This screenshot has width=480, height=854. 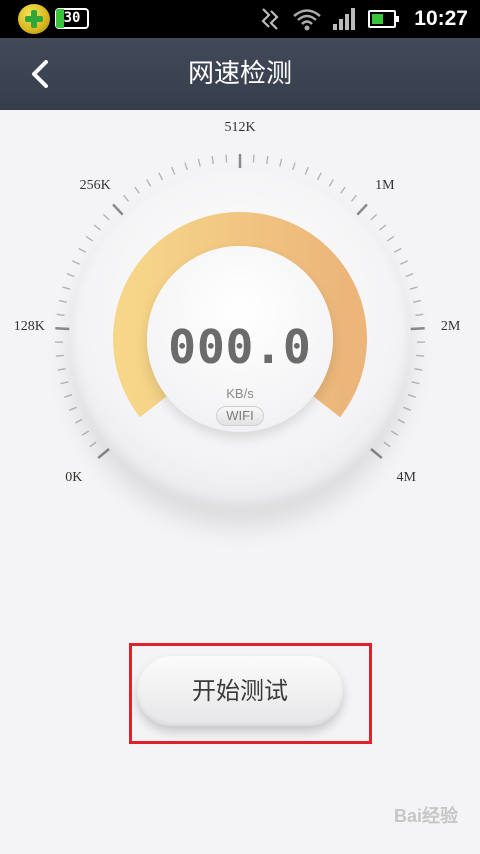 I want to click on battery-icon, so click(x=384, y=19).